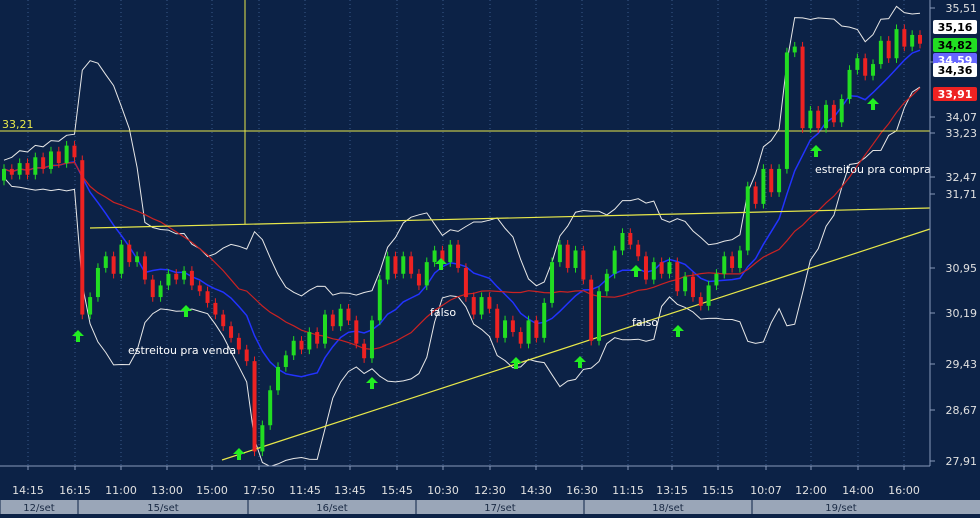 The image size is (980, 518). I want to click on x-tick-label: 11:15, so click(628, 490).